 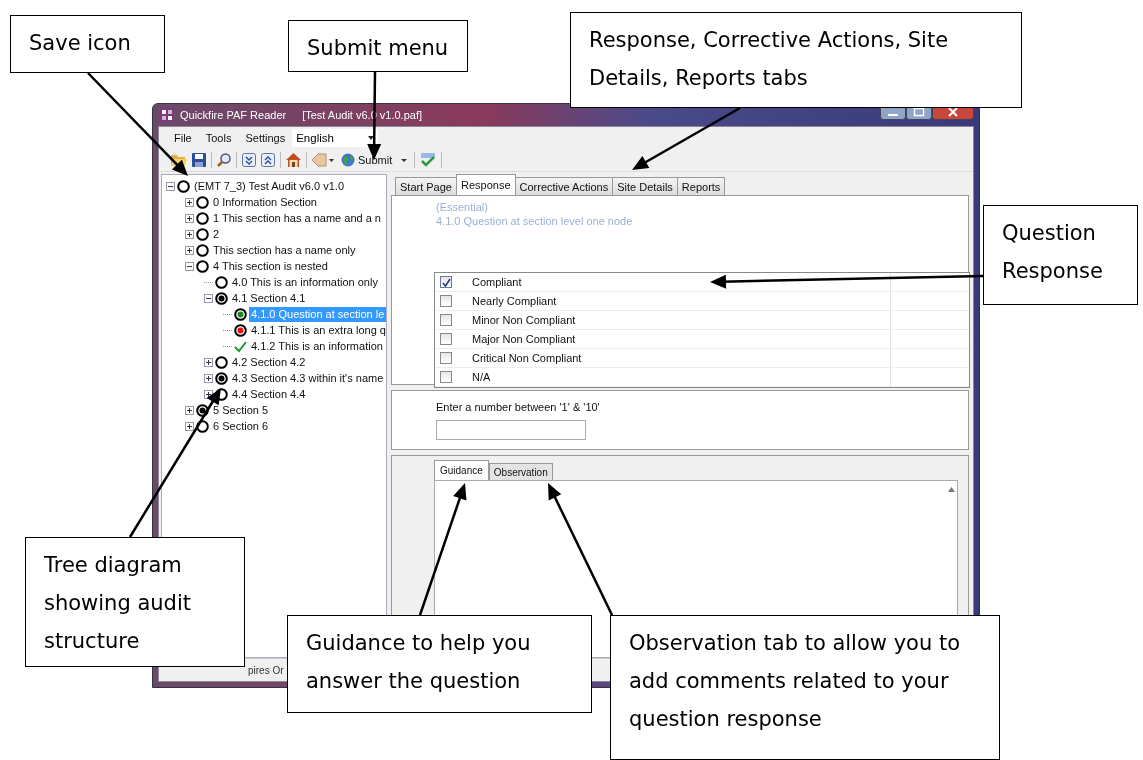 I want to click on tab: Observation, so click(x=520, y=471).